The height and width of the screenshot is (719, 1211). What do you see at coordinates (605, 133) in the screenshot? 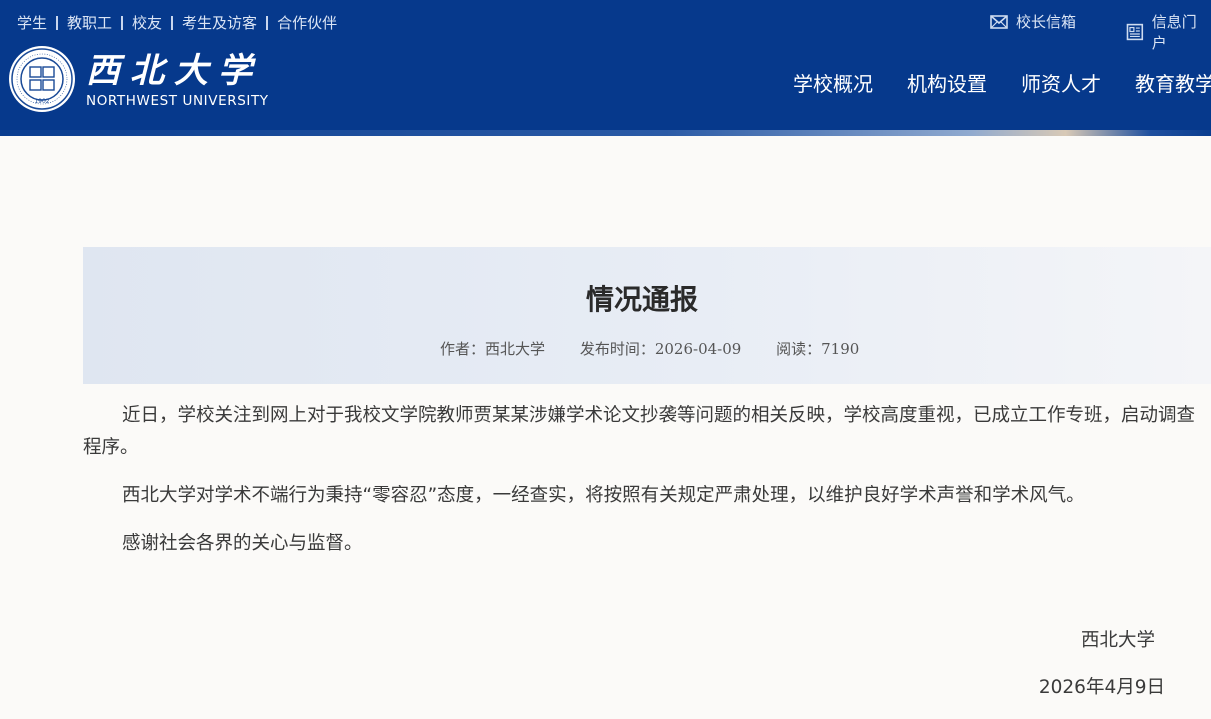
I see `header-banner-strip` at bounding box center [605, 133].